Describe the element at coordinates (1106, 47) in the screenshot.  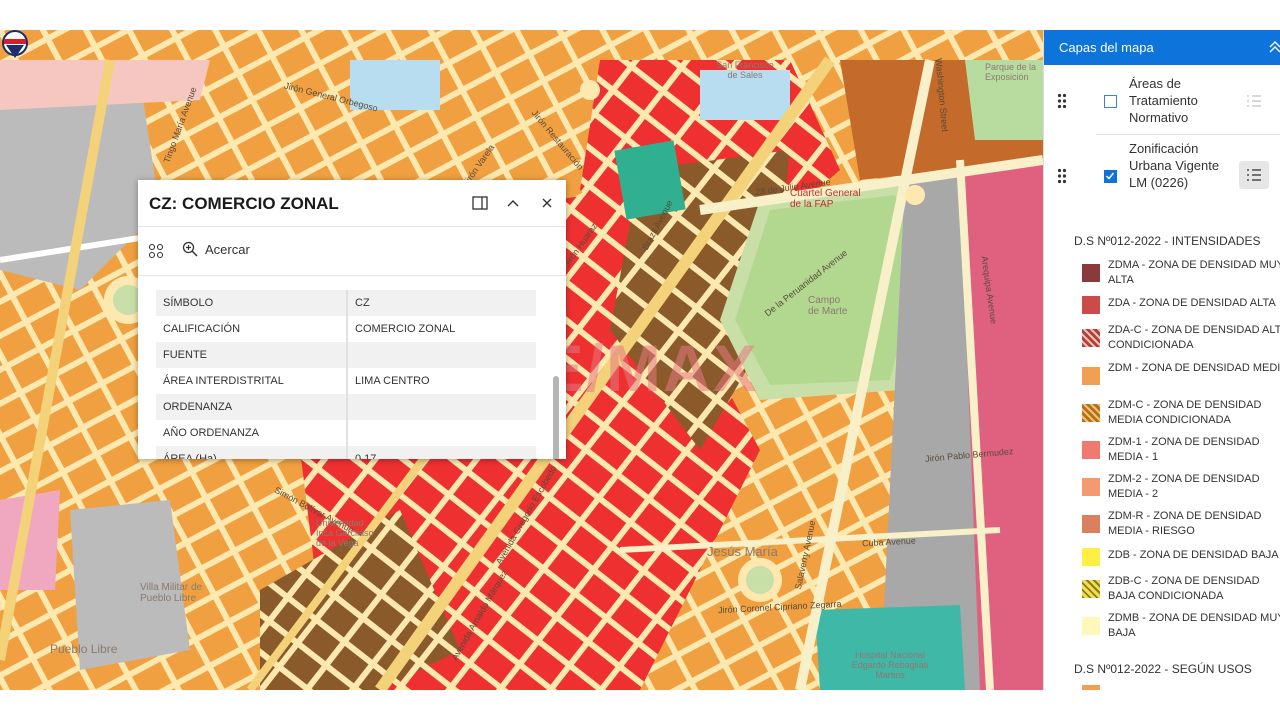
I see `panel-title: Capas del mapa` at that location.